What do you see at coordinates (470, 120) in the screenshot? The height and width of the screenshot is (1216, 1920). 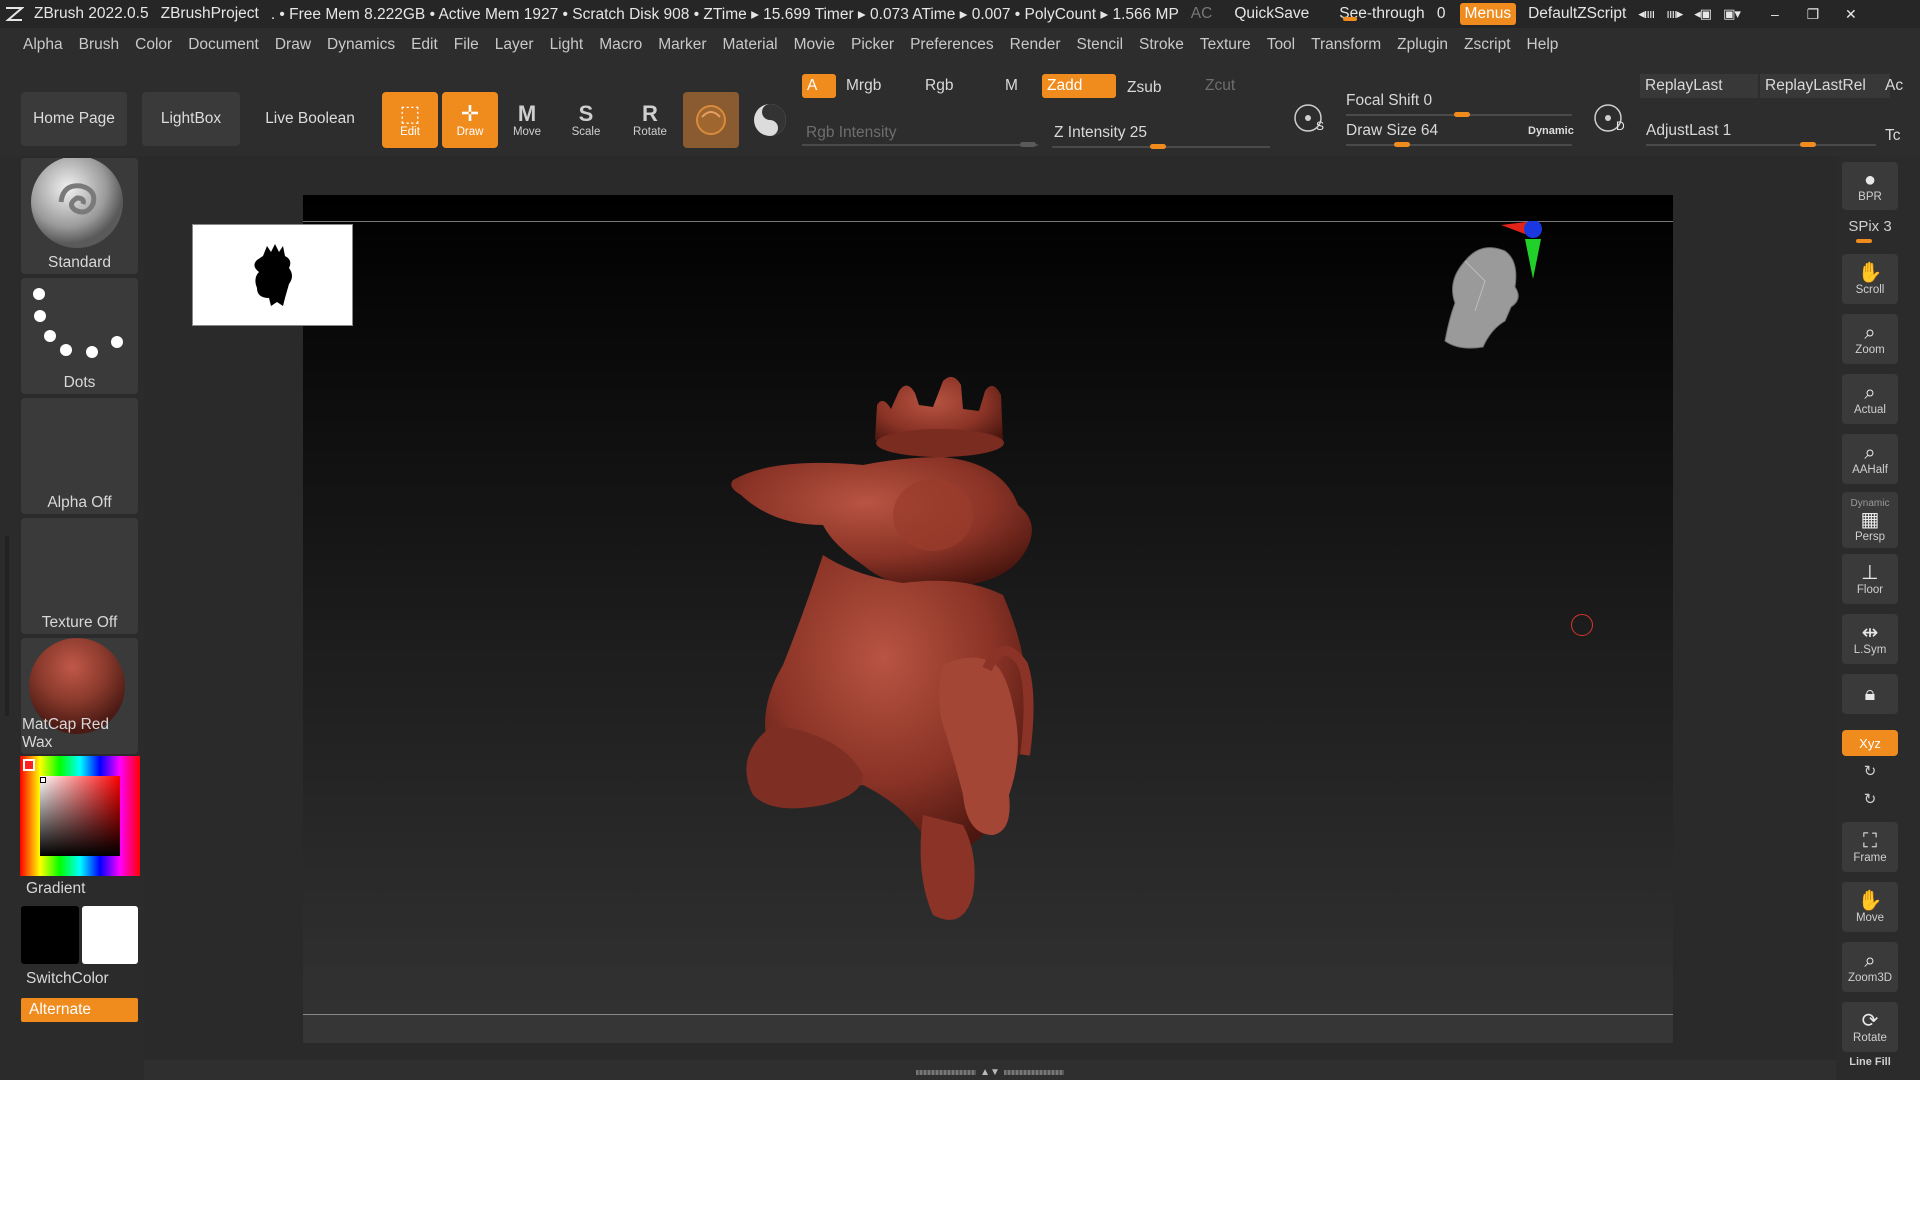 I see `draw-mode-button: ✛ Draw` at bounding box center [470, 120].